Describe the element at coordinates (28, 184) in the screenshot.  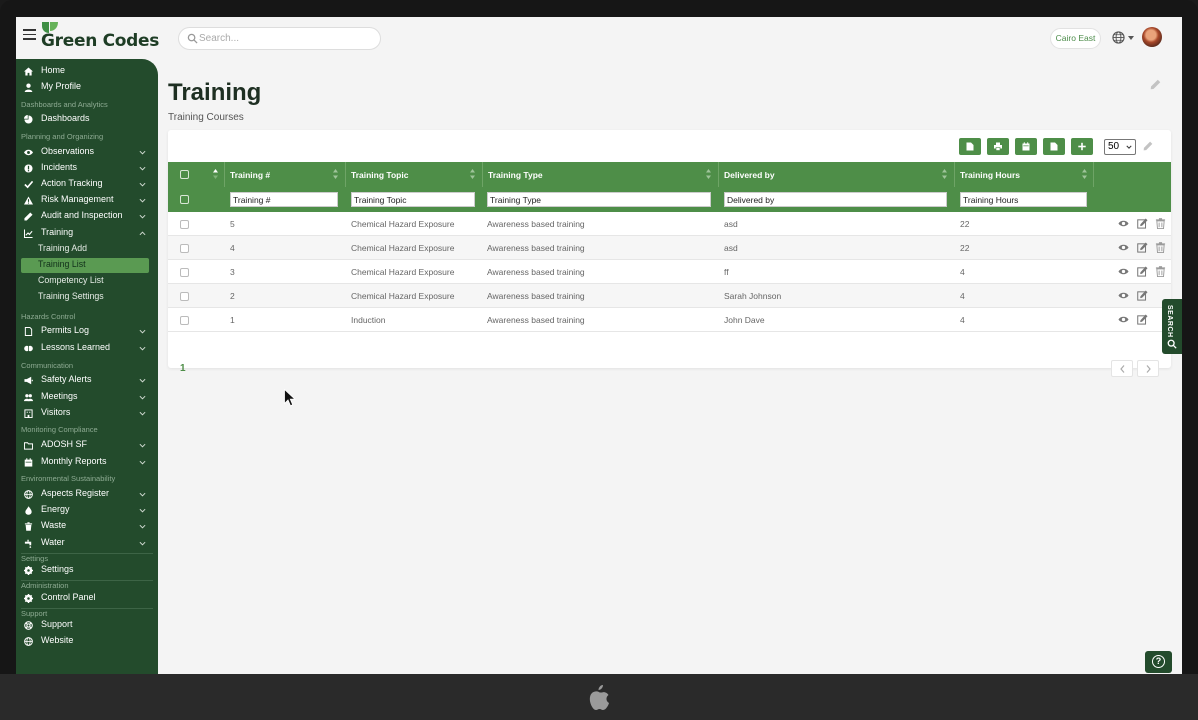
I see `check-icon` at that location.